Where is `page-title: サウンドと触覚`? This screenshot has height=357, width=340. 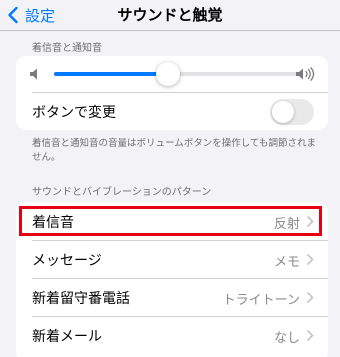 page-title: サウンドと触覚 is located at coordinates (170, 15).